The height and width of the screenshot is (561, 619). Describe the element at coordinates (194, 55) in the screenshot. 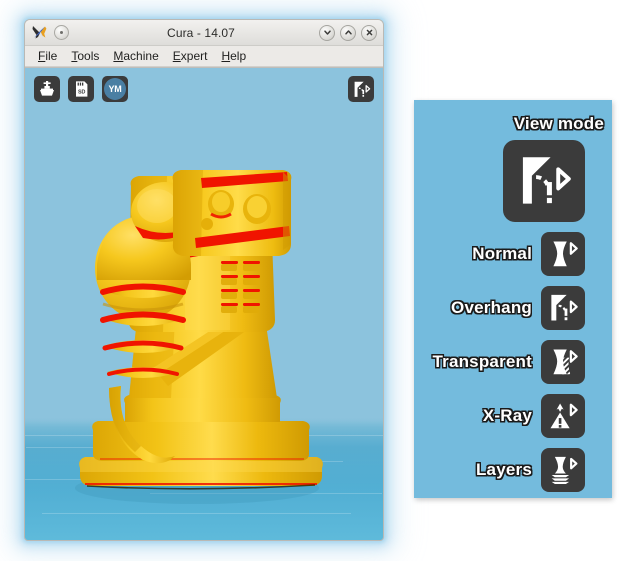

I see `menu-label-rest: xpert` at that location.